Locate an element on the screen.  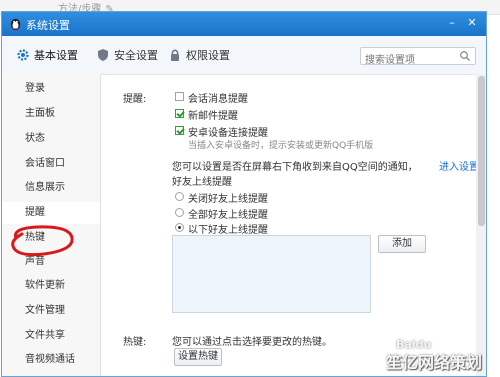
hotkey-section-label: 热键: is located at coordinates (135, 342).